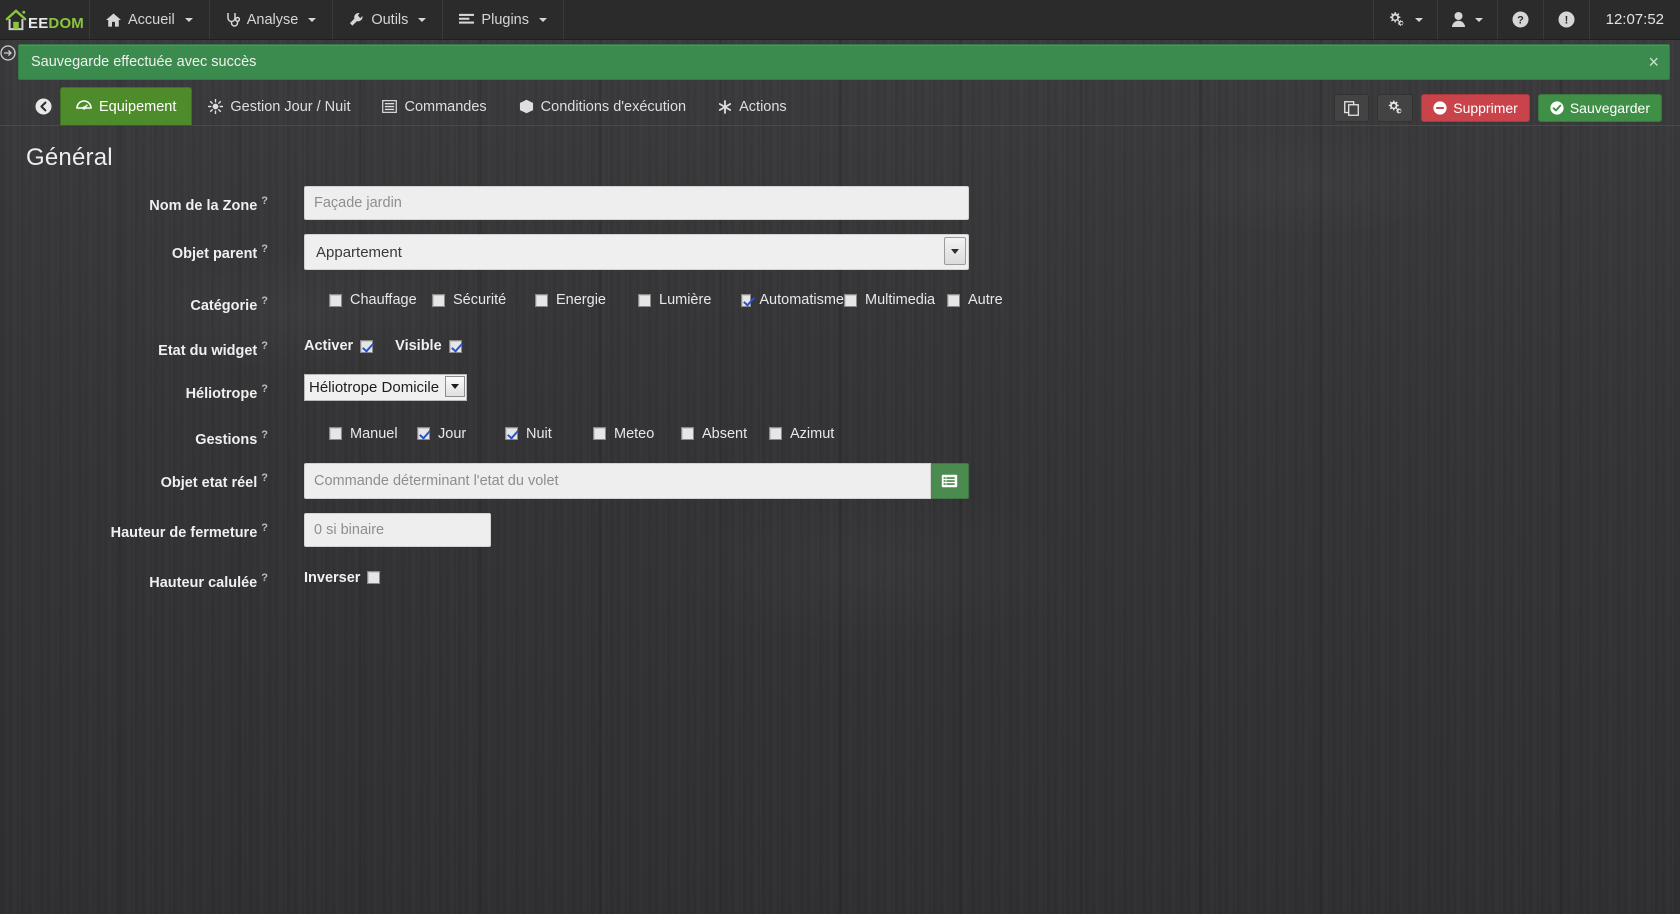  I want to click on categorie-item-automatisme: Automatisme, so click(792, 300).